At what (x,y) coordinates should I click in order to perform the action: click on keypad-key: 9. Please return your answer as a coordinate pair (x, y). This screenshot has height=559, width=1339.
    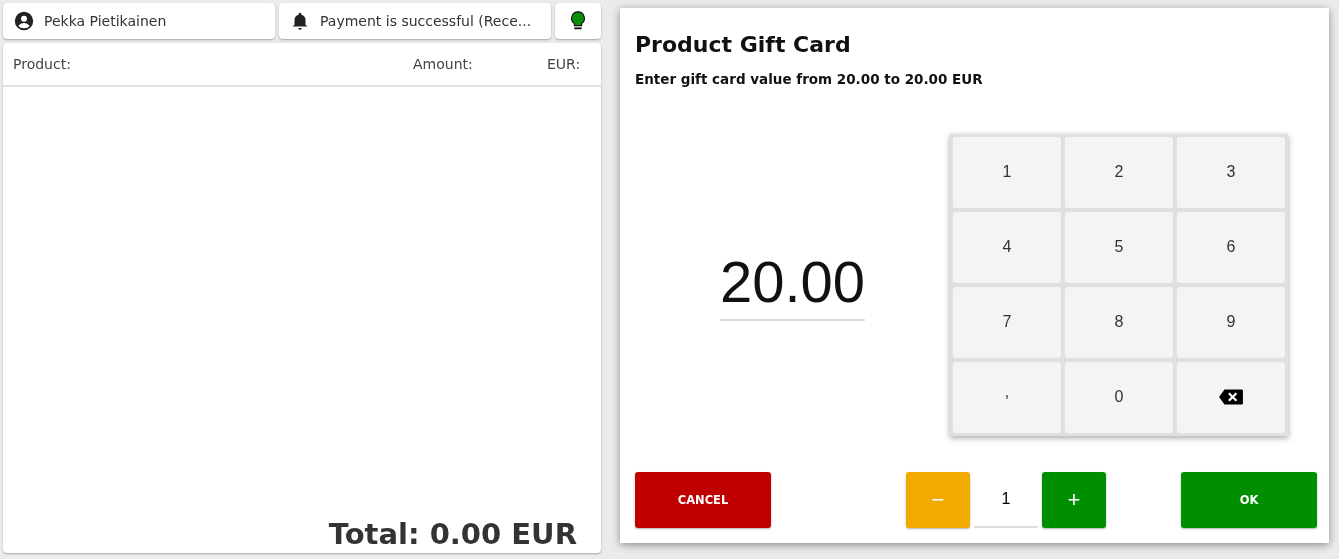
    Looking at the image, I should click on (1231, 322).